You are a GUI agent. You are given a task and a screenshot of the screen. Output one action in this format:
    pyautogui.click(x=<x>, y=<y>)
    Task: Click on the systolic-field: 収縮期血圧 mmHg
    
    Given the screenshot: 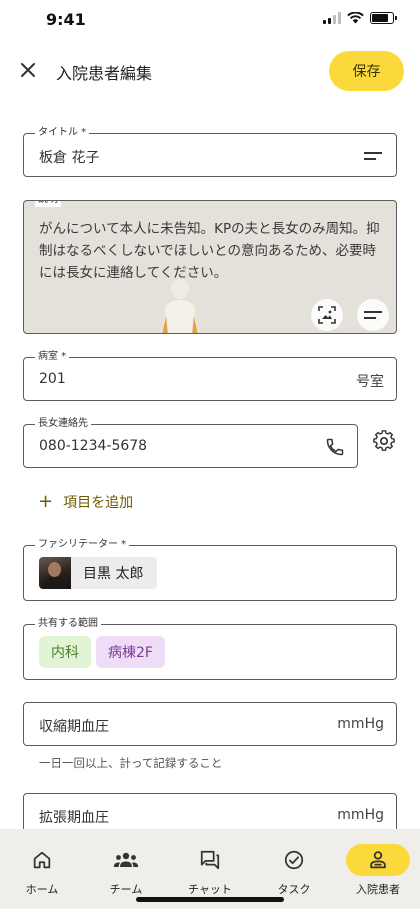 What is the action you would take?
    pyautogui.click(x=210, y=724)
    